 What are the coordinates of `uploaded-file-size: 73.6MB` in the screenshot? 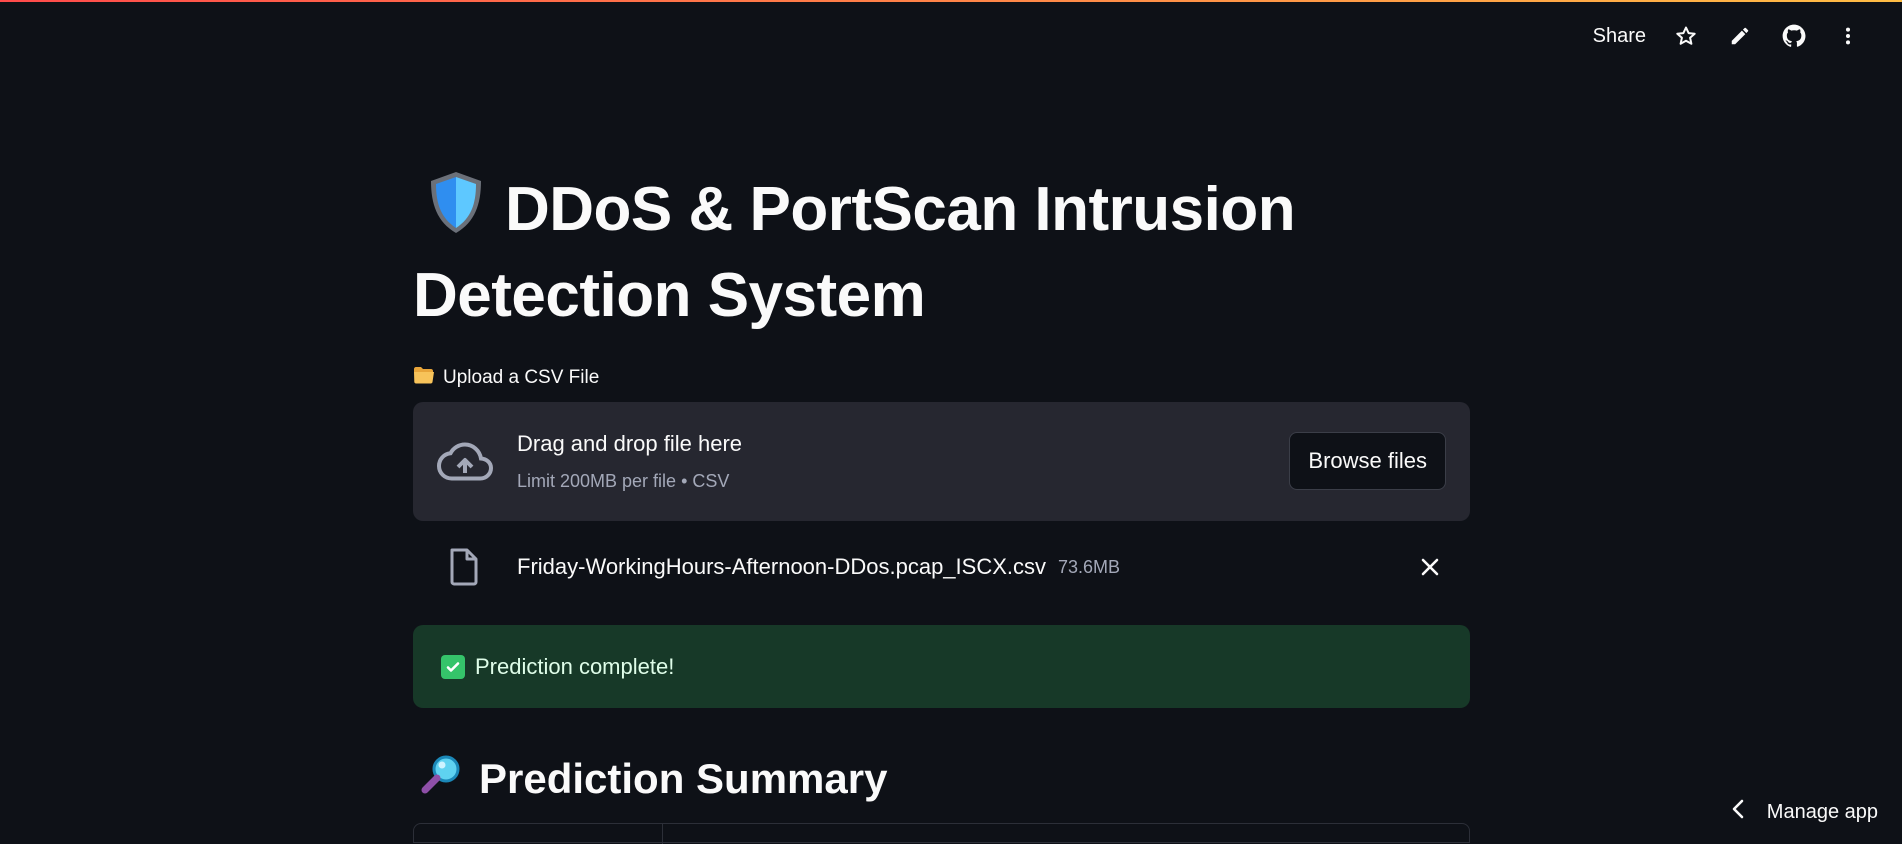 It's located at (1089, 567).